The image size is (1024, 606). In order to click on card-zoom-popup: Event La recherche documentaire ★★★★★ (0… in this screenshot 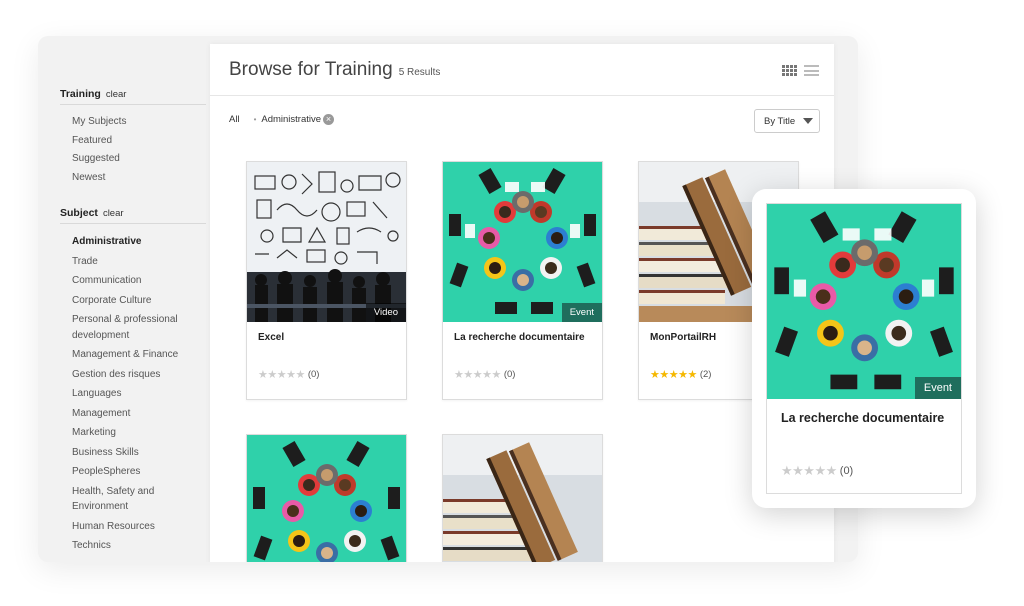, I will do `click(864, 348)`.